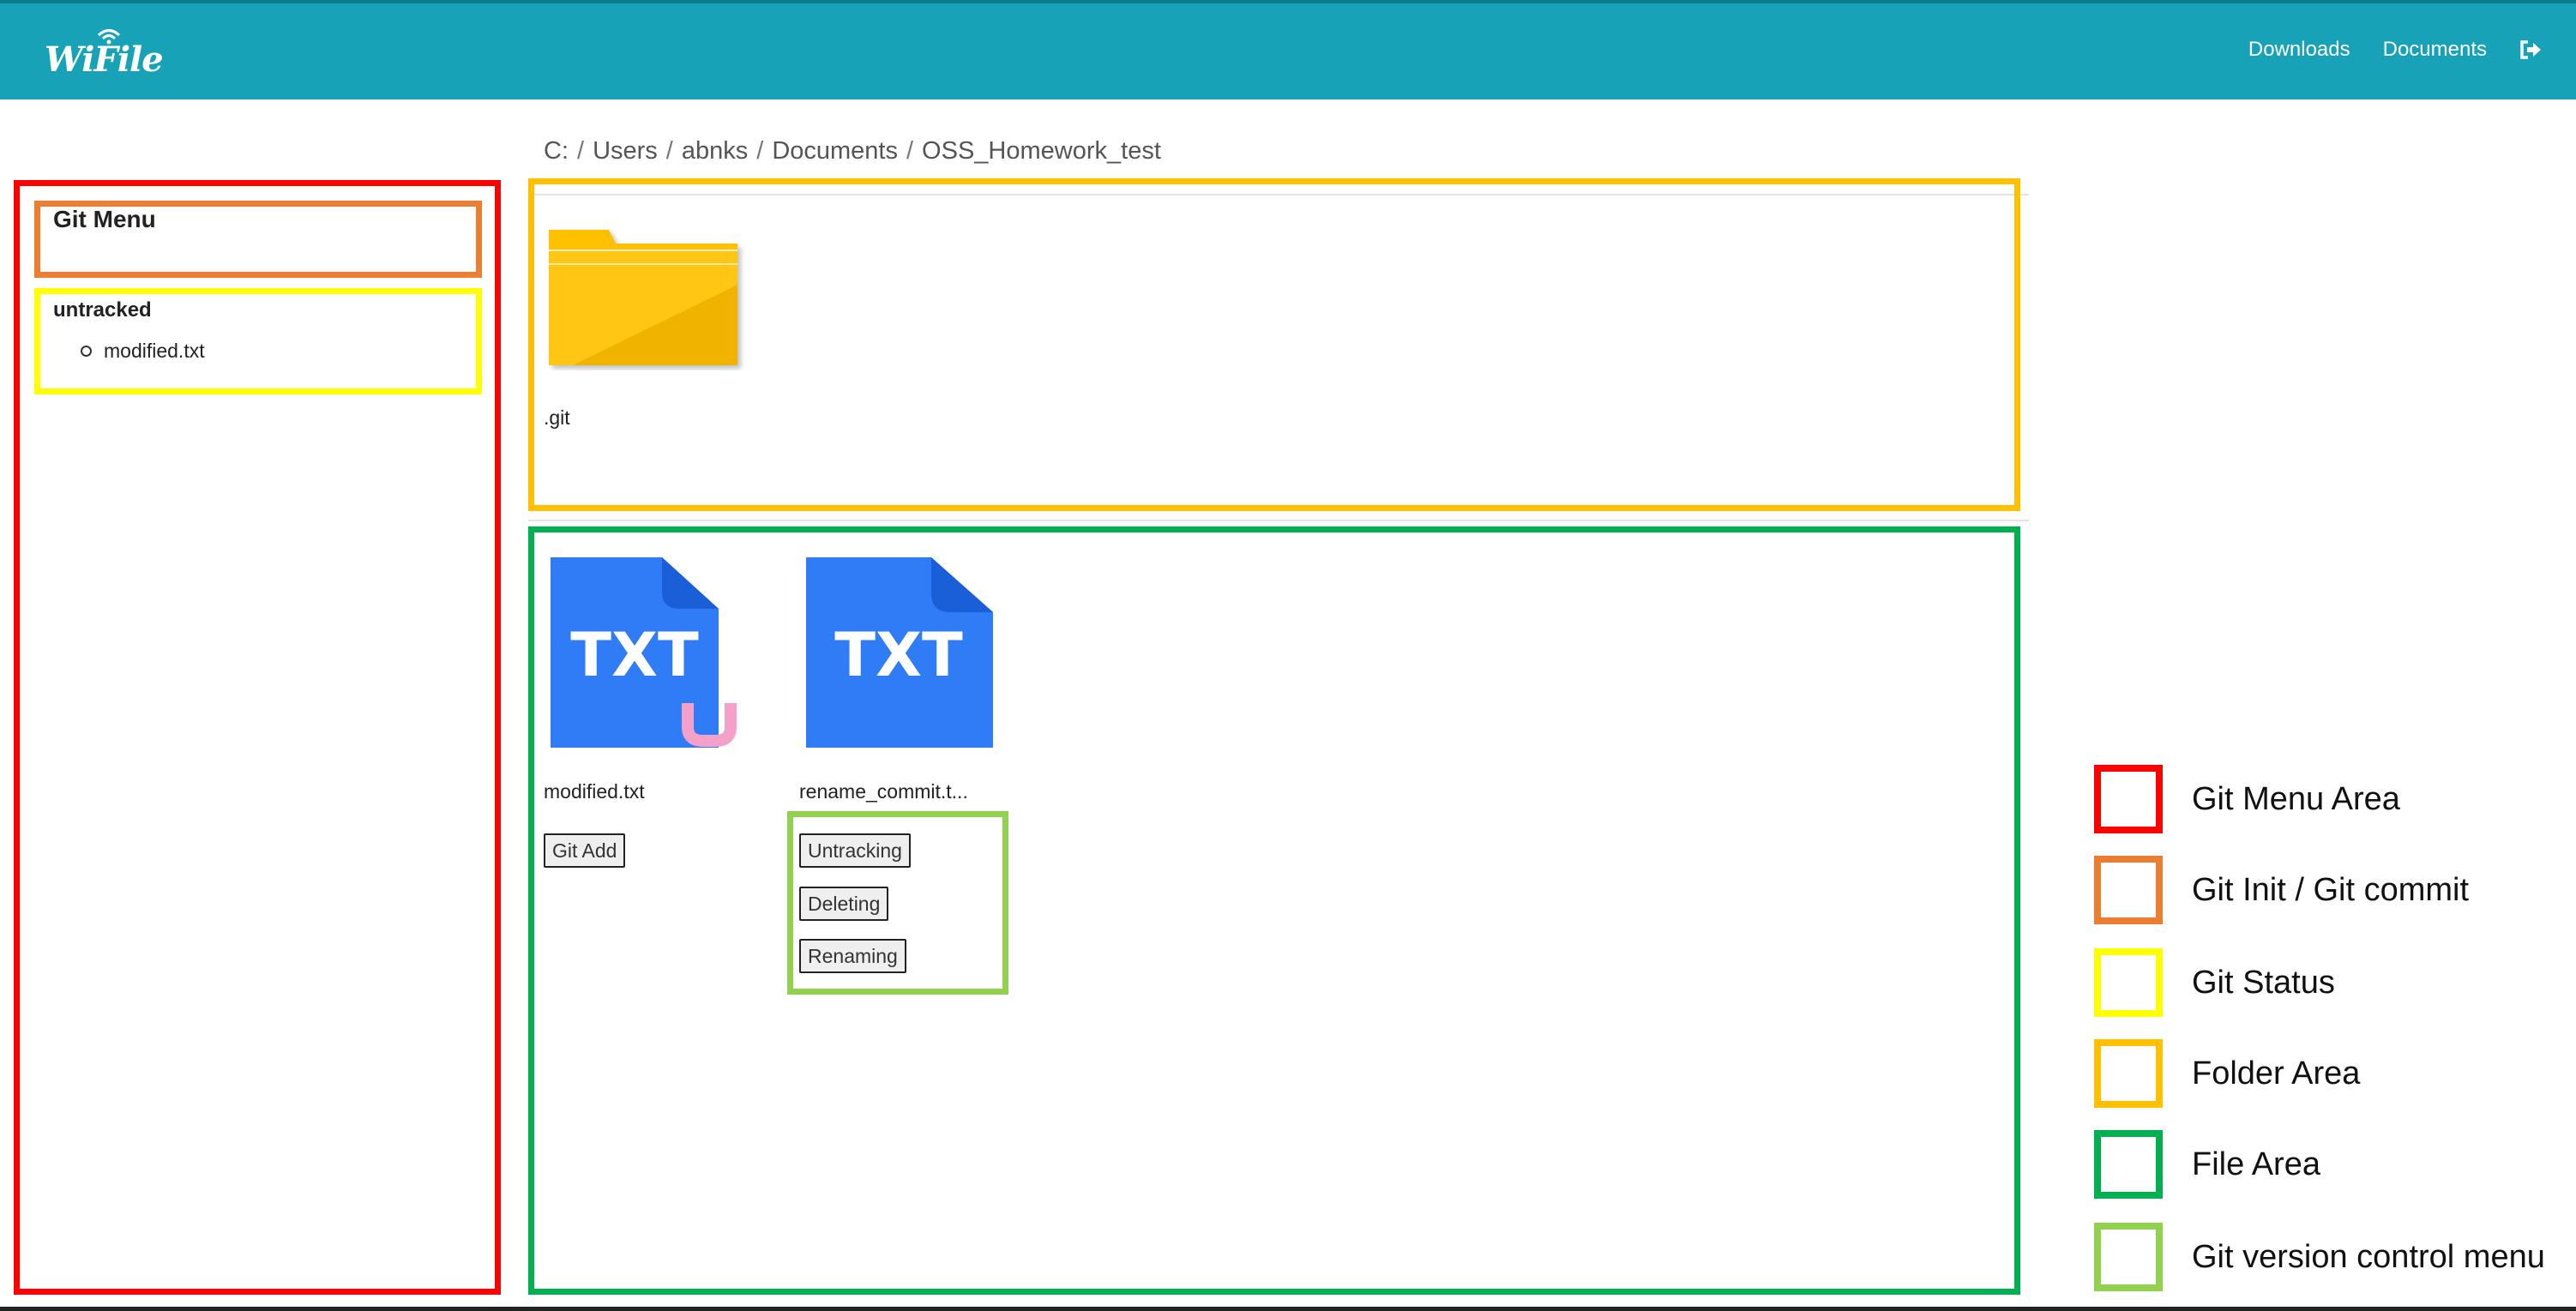  I want to click on nav-links: Downloads Documents, so click(2395, 50).